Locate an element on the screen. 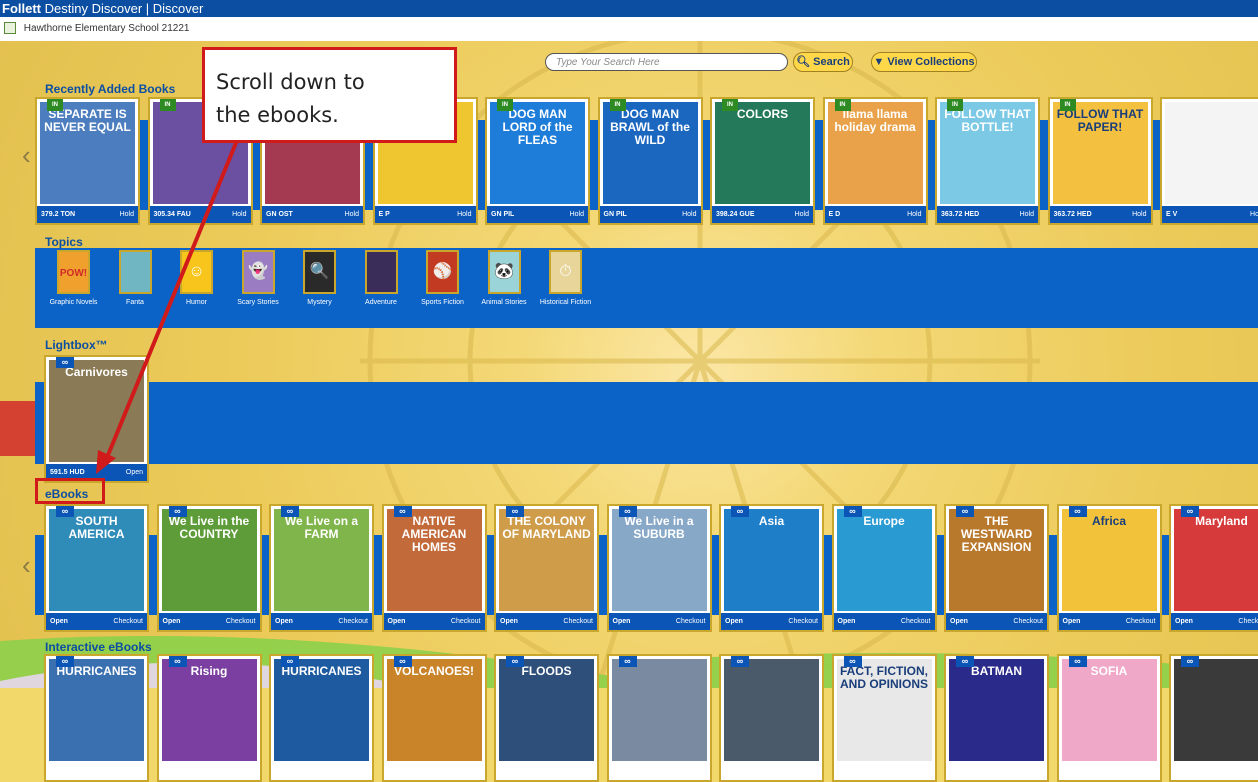 The image size is (1258, 782). callout-line-2: the ebooks. is located at coordinates (277, 115).